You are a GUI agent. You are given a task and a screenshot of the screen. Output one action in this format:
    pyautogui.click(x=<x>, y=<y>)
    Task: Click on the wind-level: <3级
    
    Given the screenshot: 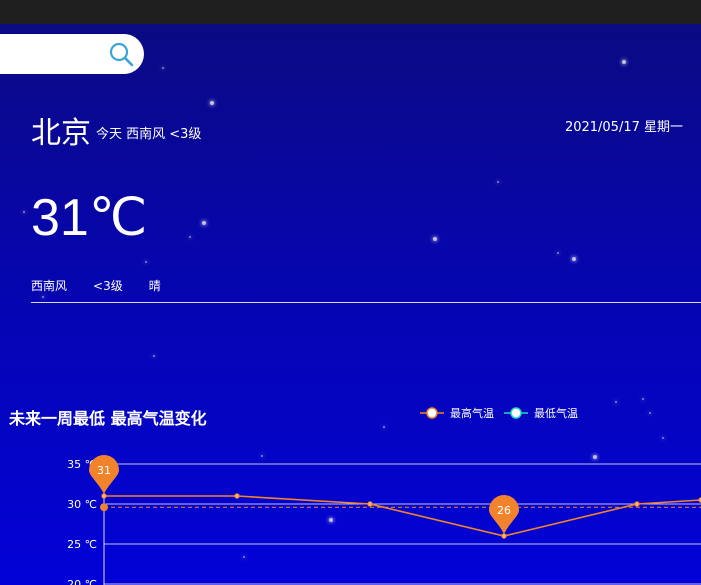 What is the action you would take?
    pyautogui.click(x=108, y=286)
    